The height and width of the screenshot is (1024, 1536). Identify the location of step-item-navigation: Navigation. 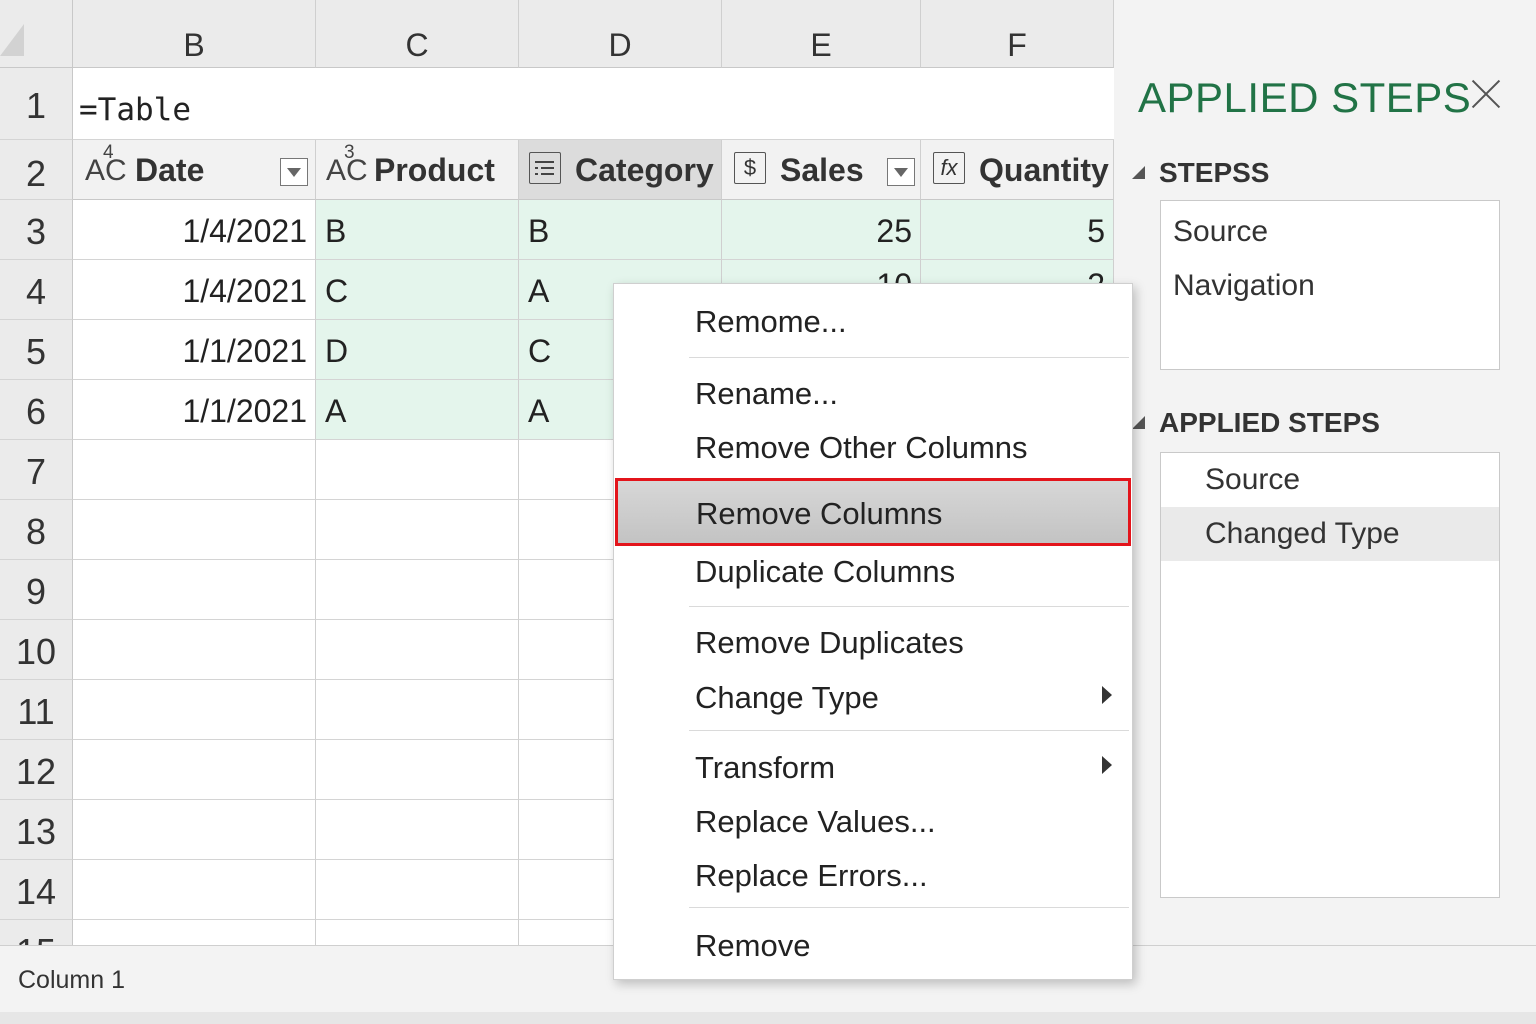
(1330, 286).